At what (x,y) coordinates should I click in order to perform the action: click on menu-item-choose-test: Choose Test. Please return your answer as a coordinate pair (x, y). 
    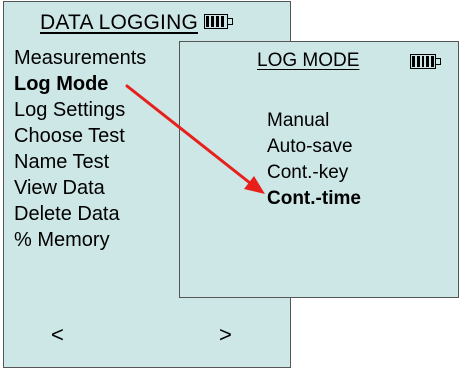
    Looking at the image, I should click on (80, 136).